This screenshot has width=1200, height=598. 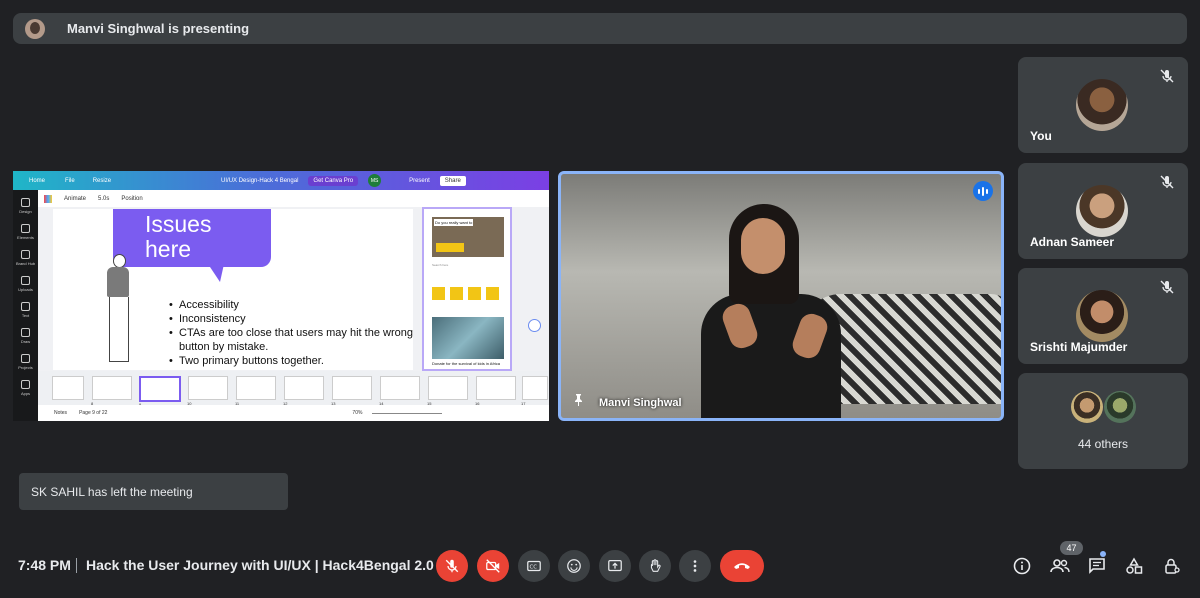 I want to click on captions-icon: CC, so click(x=534, y=566).